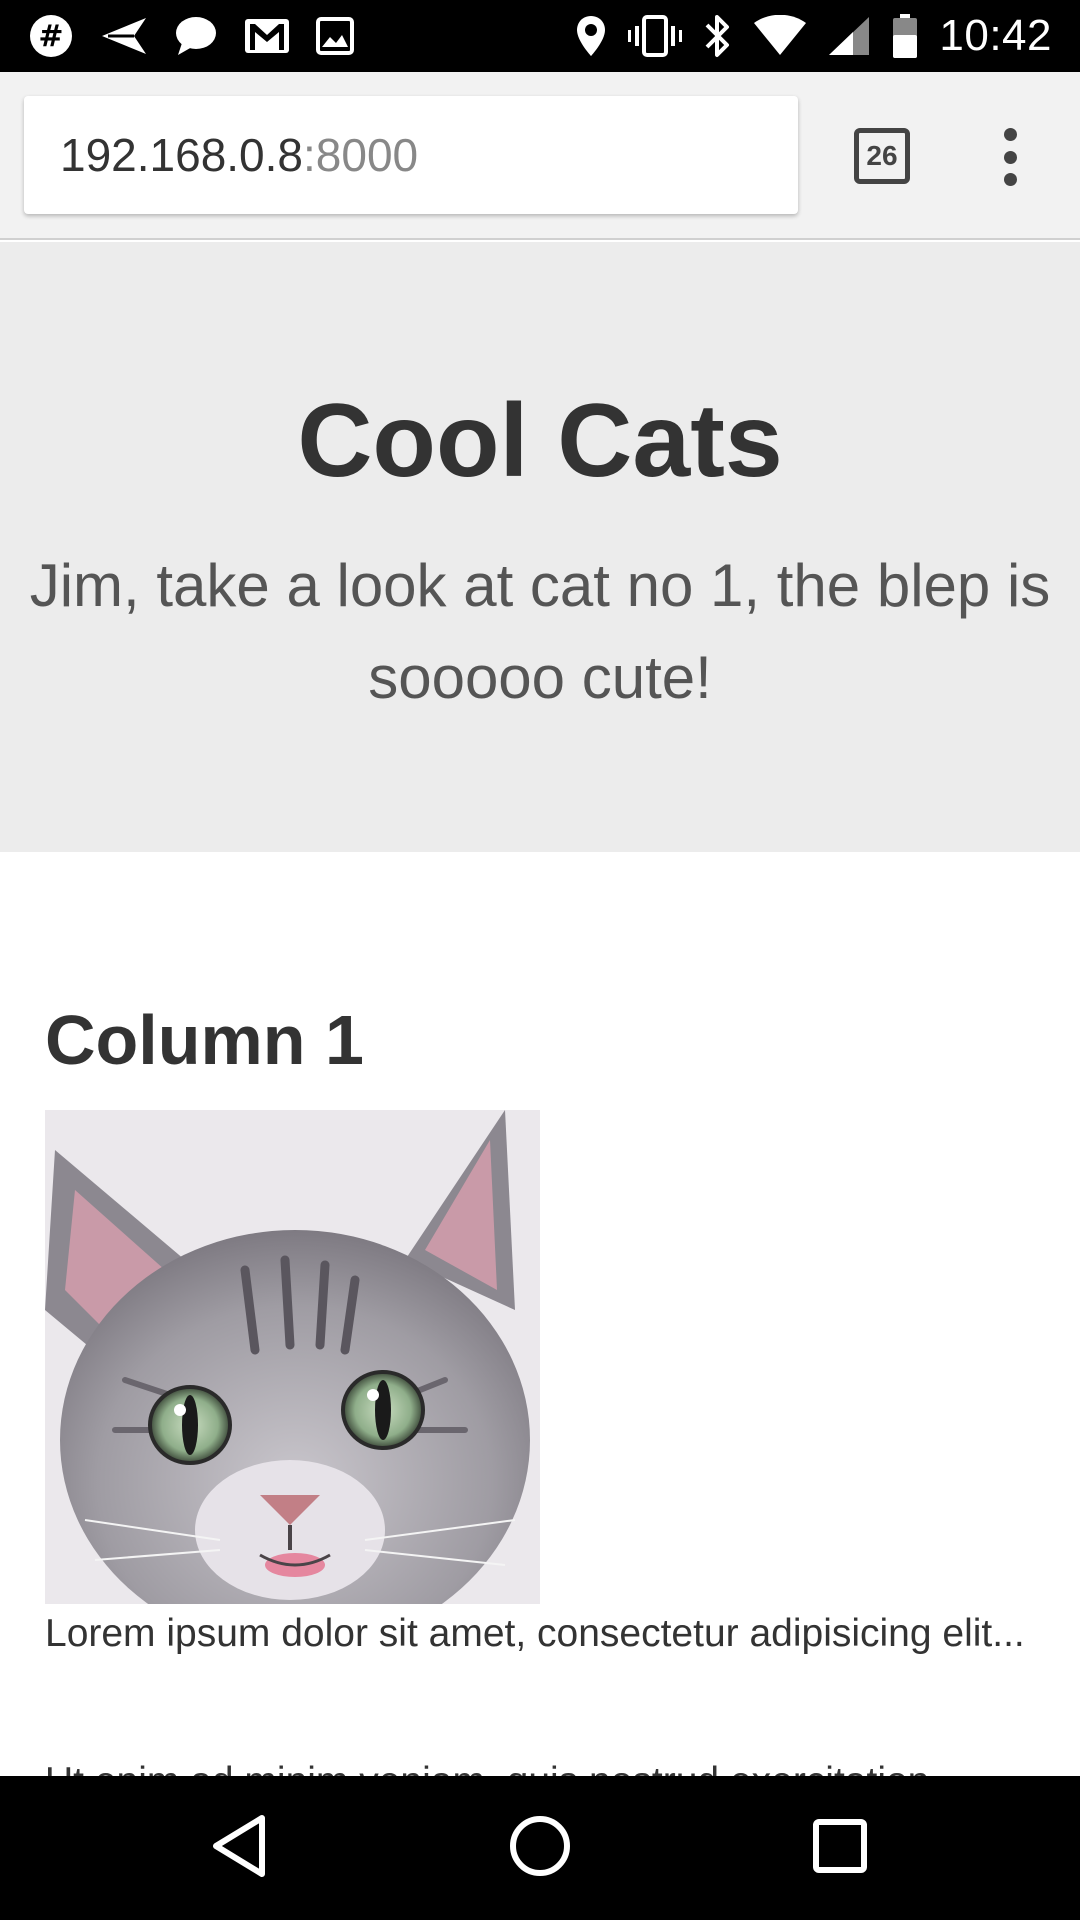  I want to click on address-bar: 192.168.0.8:8000, so click(411, 155).